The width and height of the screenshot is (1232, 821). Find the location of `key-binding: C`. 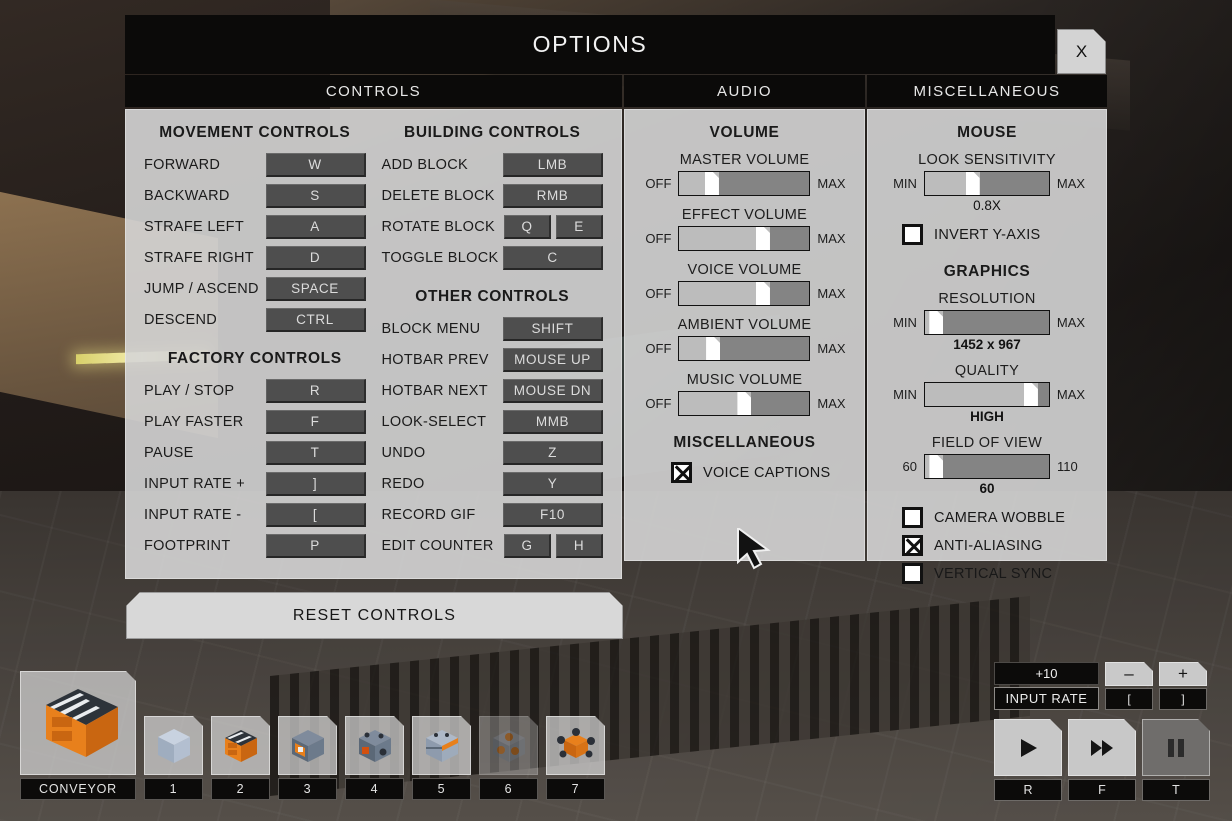

key-binding: C is located at coordinates (553, 257).